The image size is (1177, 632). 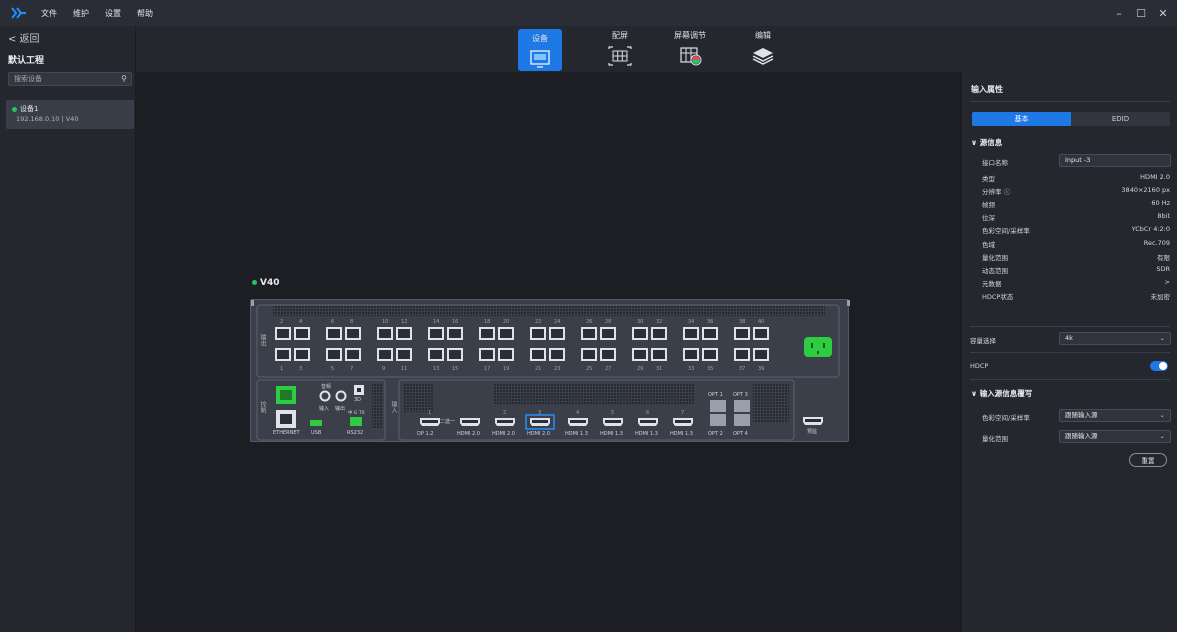 I want to click on color-space-label: 色彩空间/采样率, so click(x=1006, y=418).